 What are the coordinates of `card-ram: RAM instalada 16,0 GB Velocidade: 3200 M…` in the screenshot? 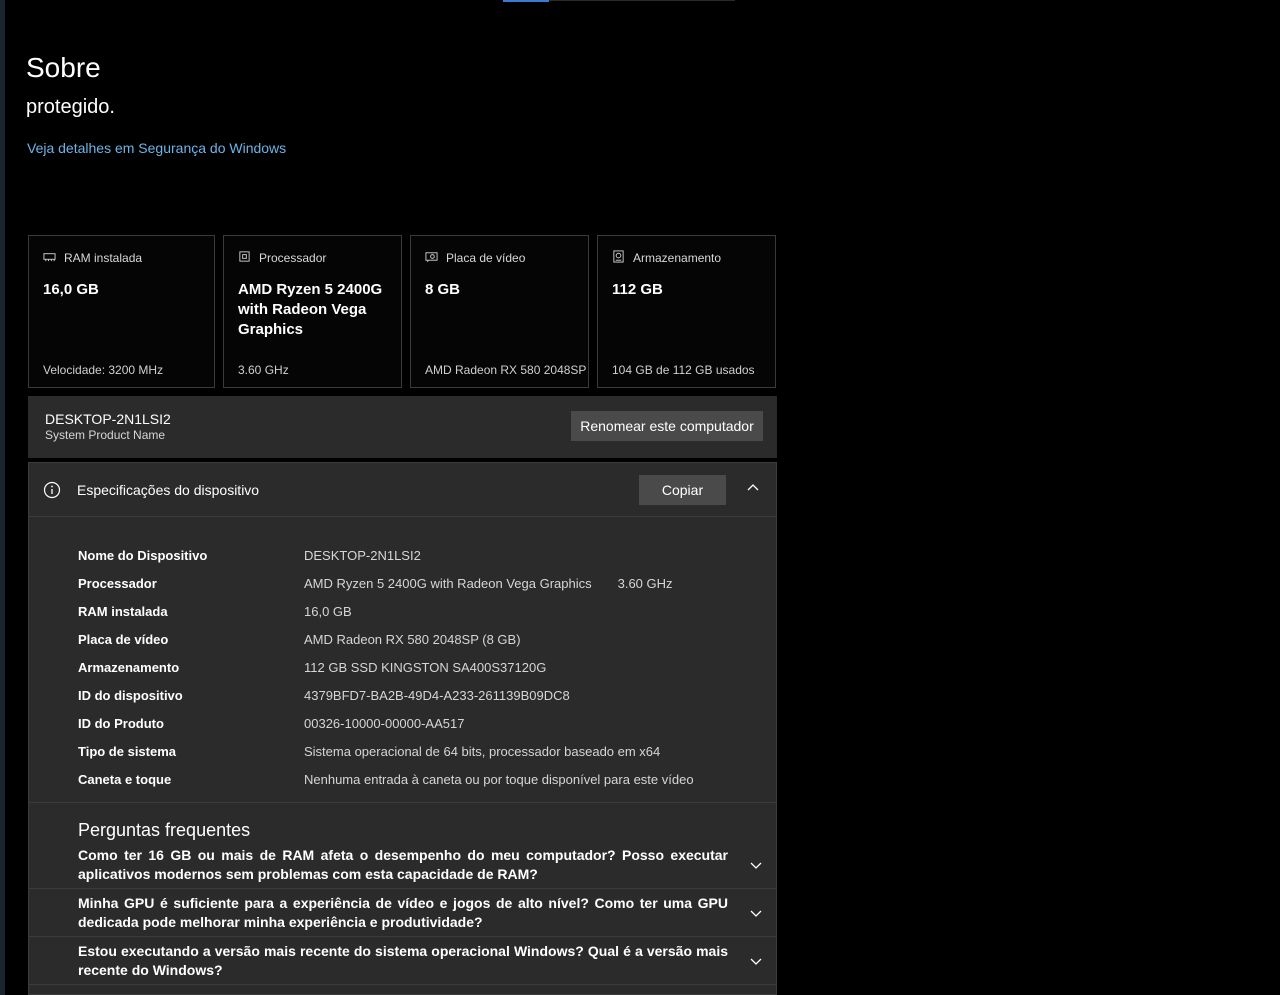 It's located at (121, 311).